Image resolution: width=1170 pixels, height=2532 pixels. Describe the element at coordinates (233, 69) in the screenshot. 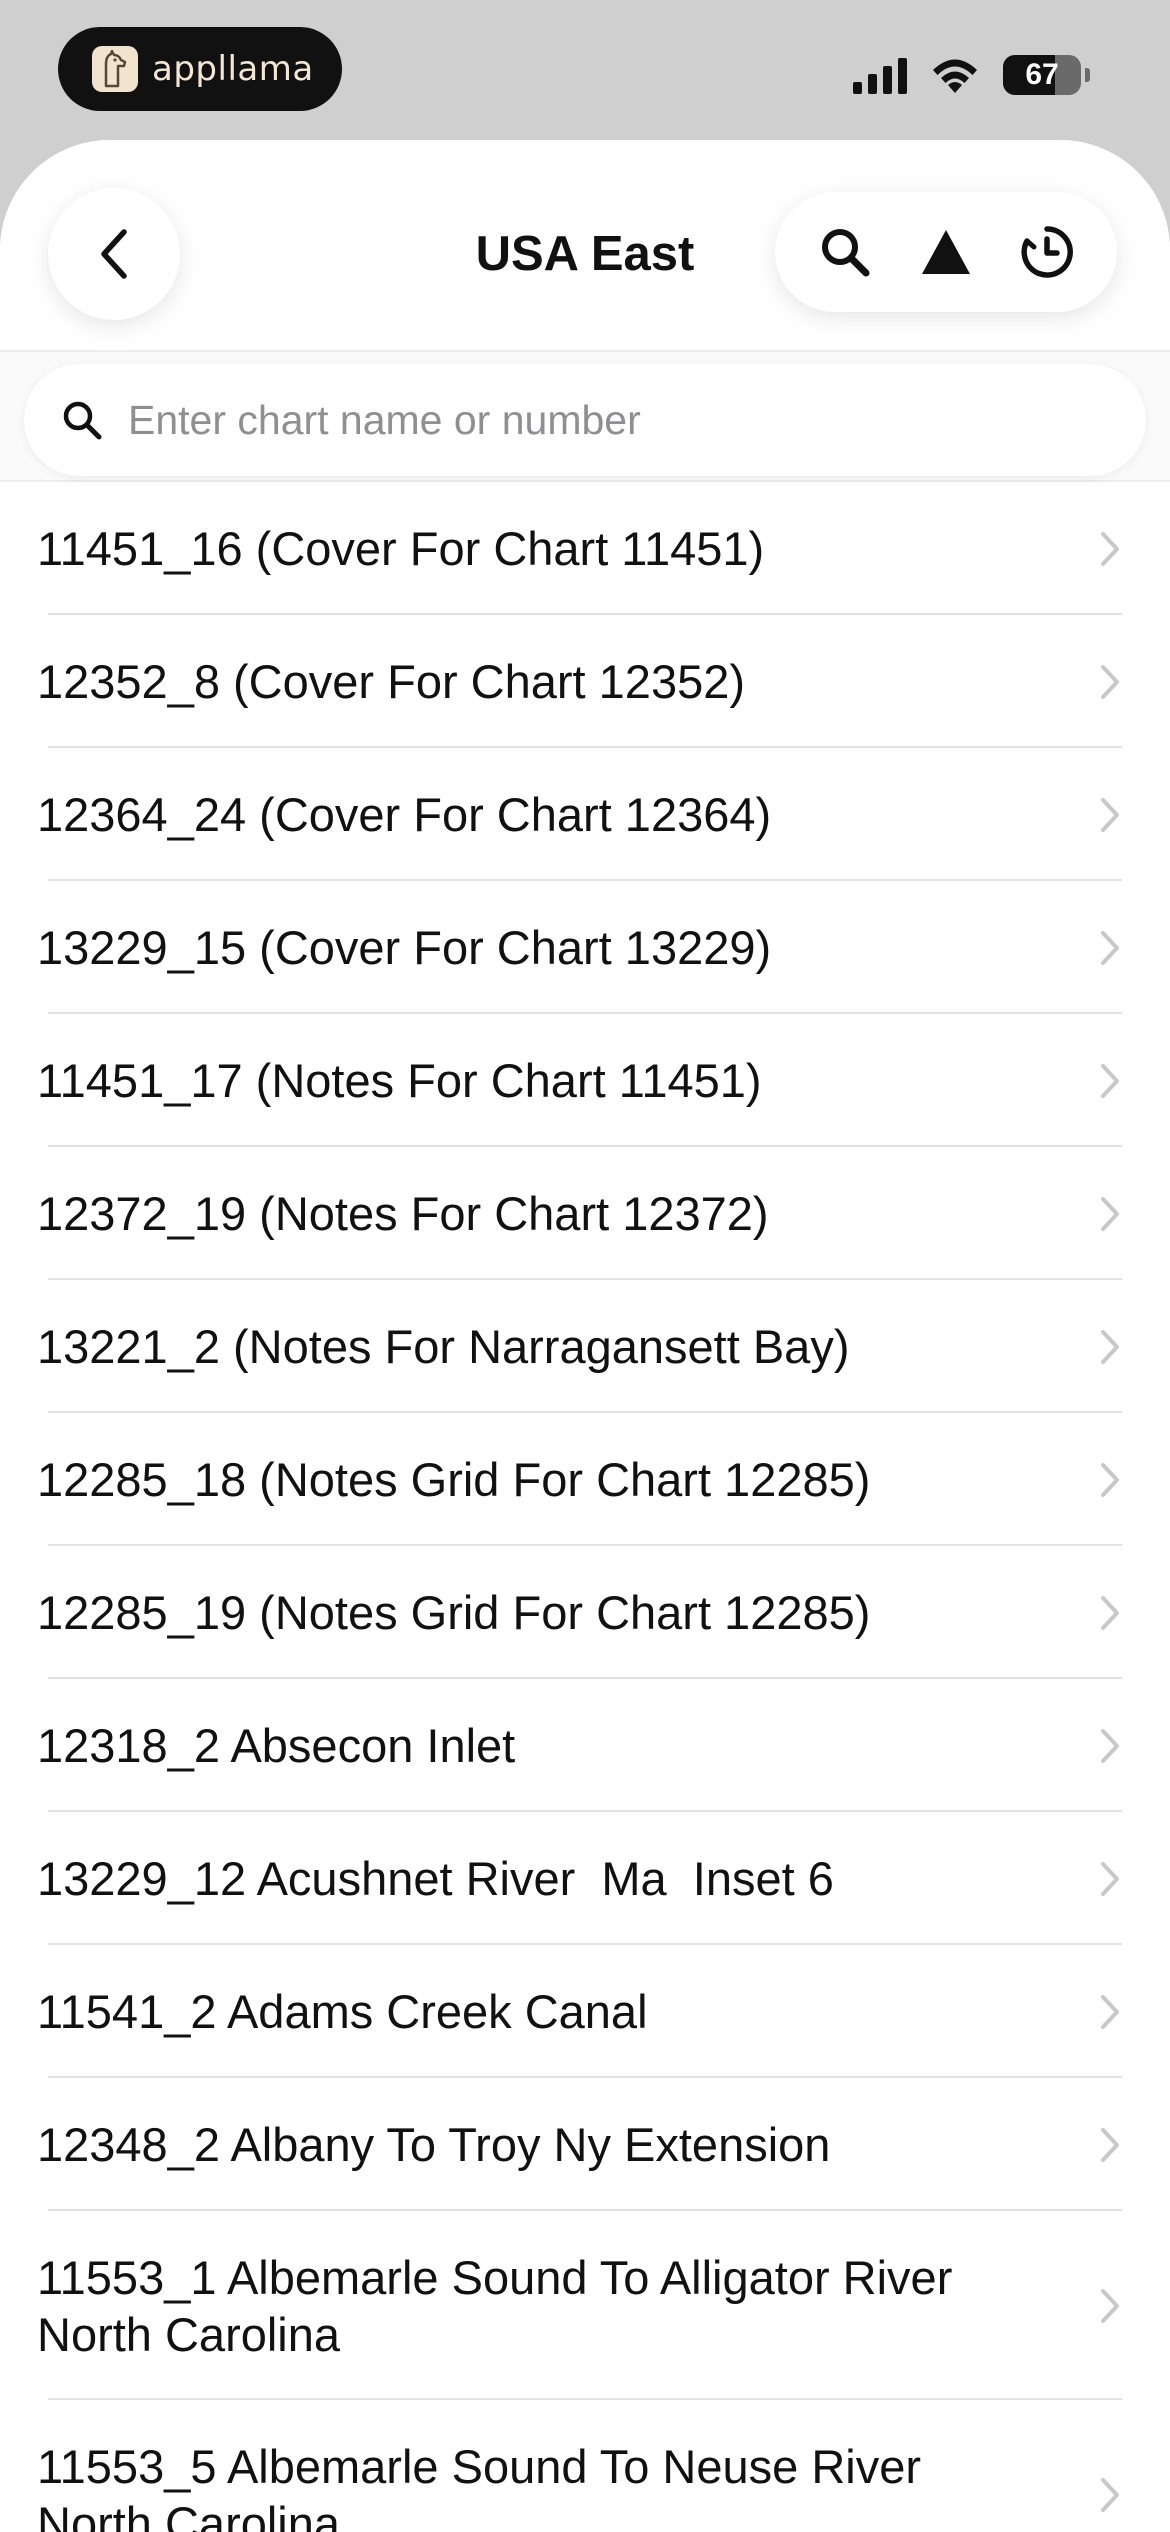

I see `app-name: appllama` at that location.